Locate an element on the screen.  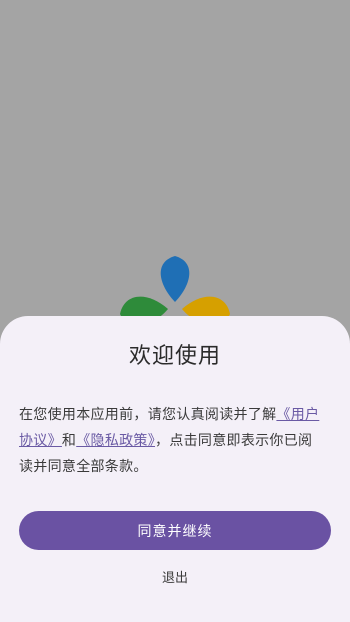
consent-text-prefix: 在您使用本应用前，请您认真阅读并了解 is located at coordinates (148, 415).